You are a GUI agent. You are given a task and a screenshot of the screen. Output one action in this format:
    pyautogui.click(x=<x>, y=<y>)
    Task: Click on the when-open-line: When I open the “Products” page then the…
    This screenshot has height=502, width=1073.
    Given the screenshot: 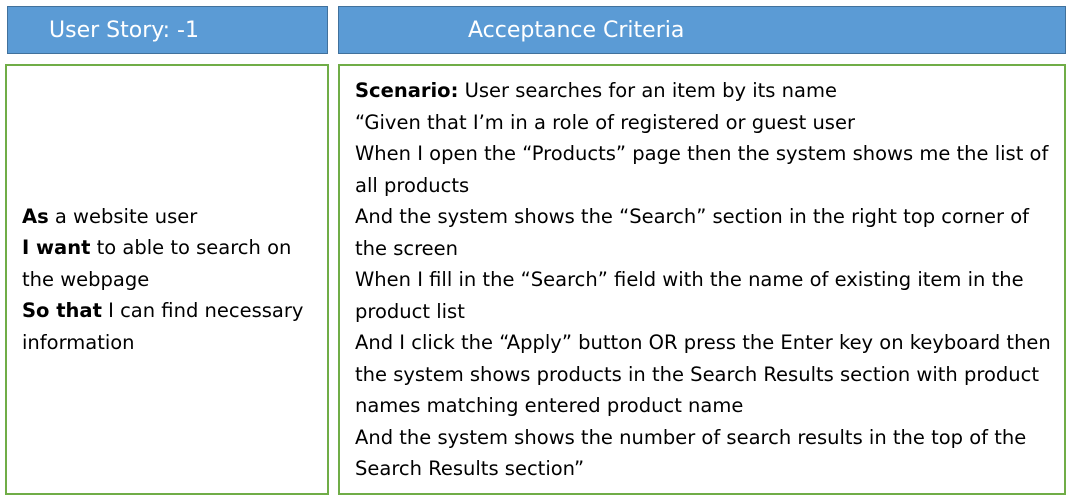 What is the action you would take?
    pyautogui.click(x=702, y=169)
    